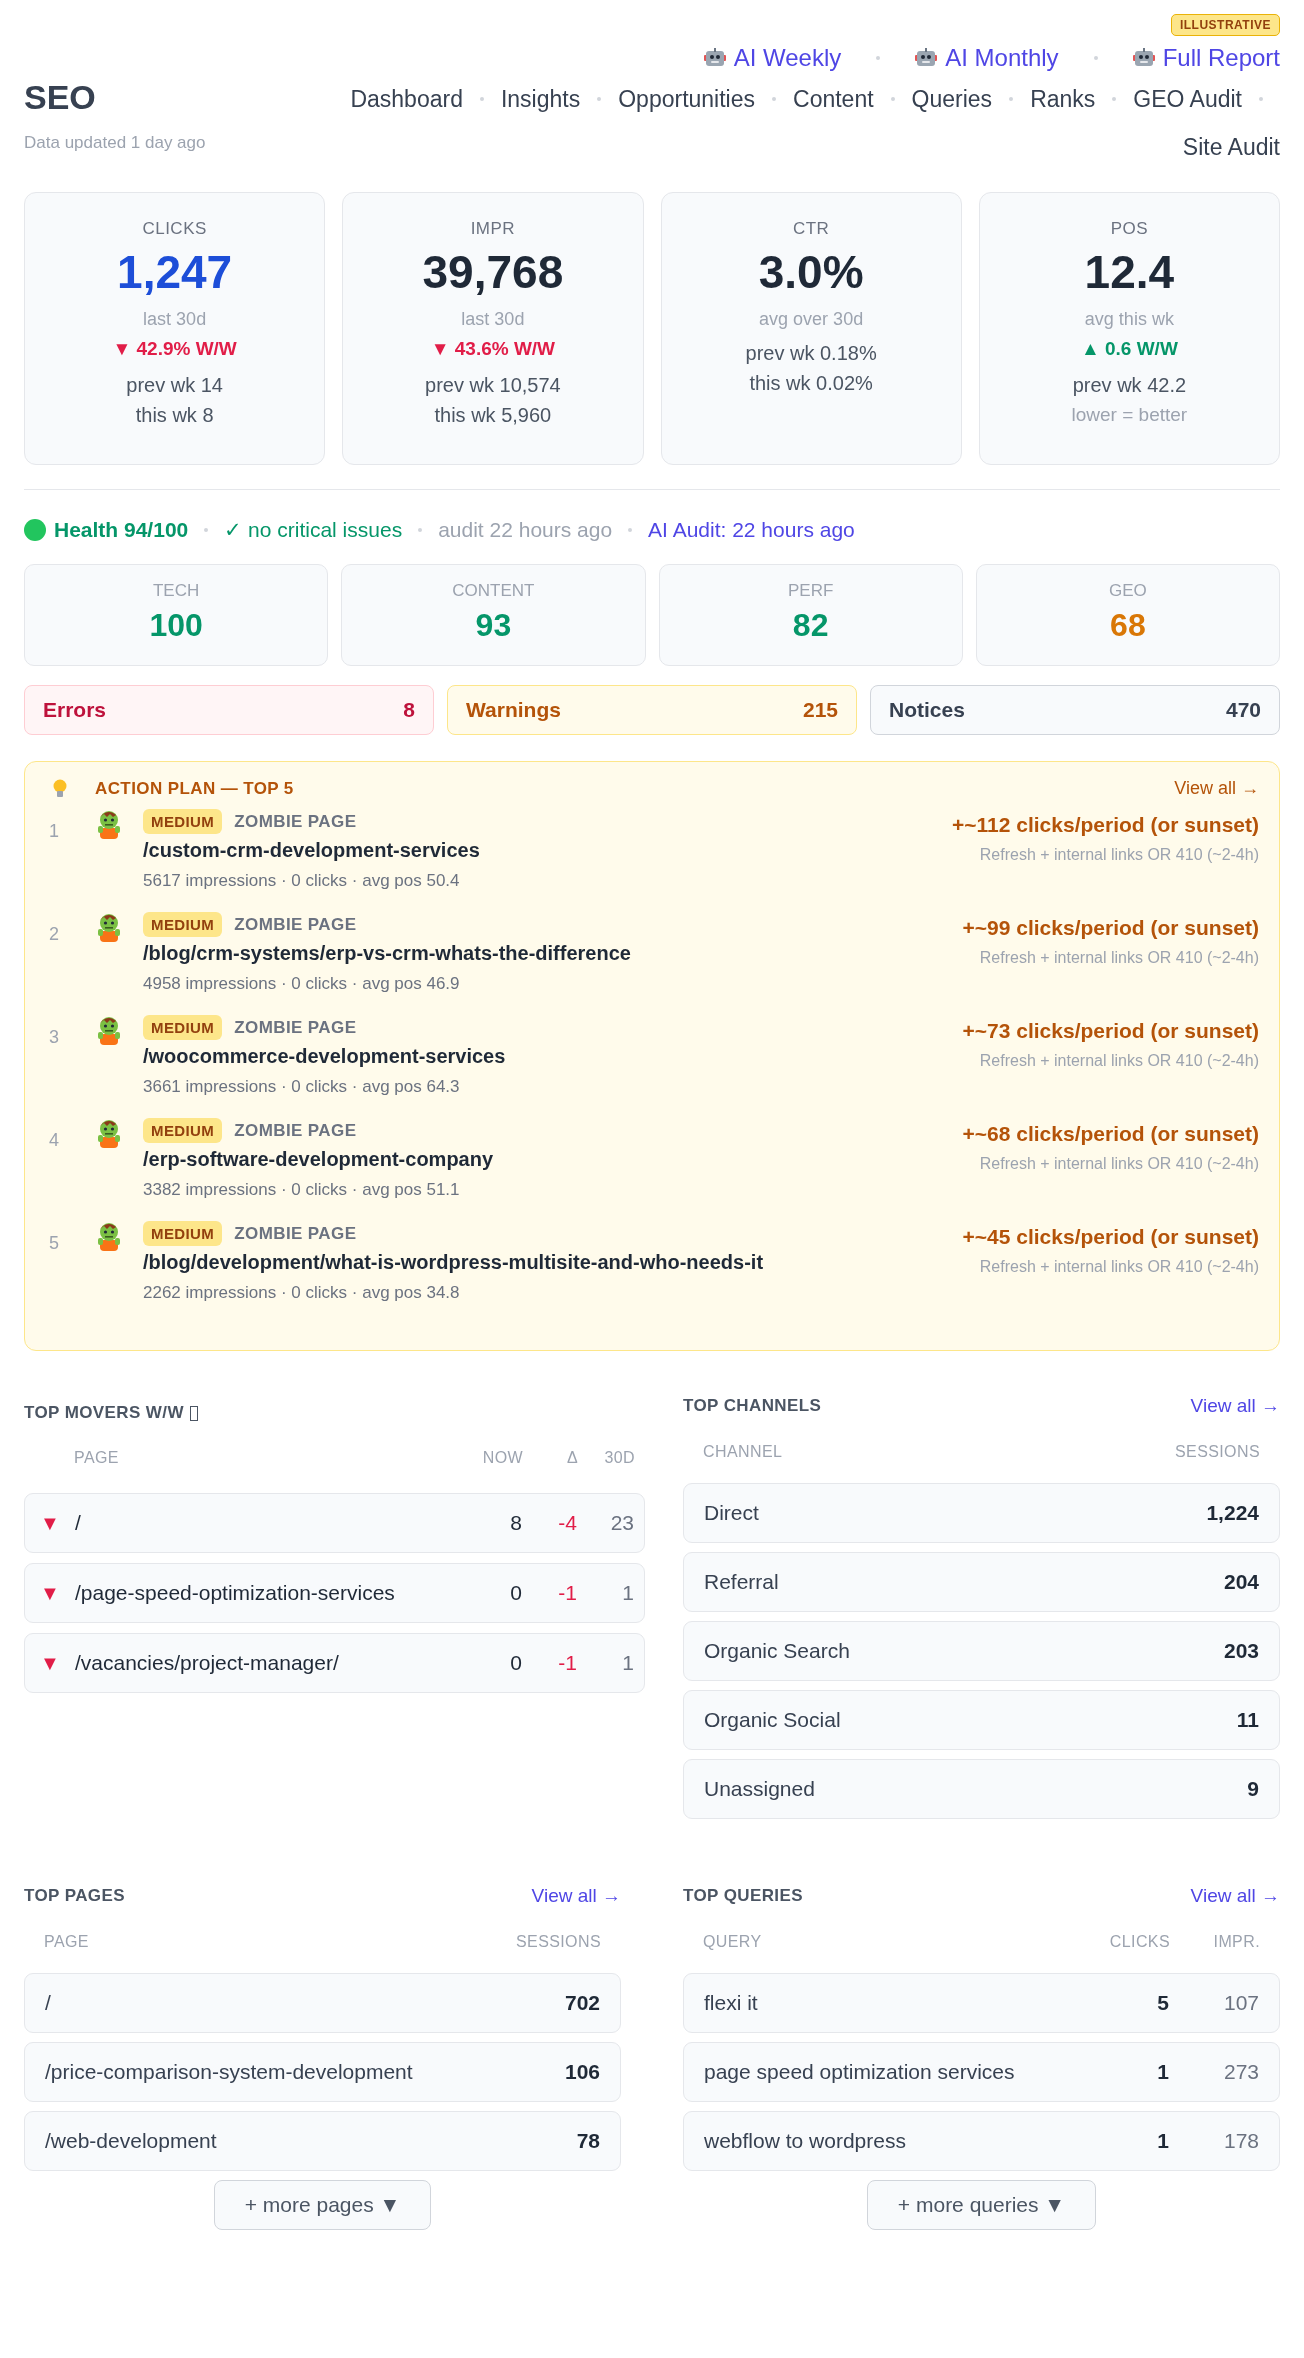 The image size is (1304, 2358). What do you see at coordinates (67, 1942) in the screenshot?
I see `column-header: PAGE` at bounding box center [67, 1942].